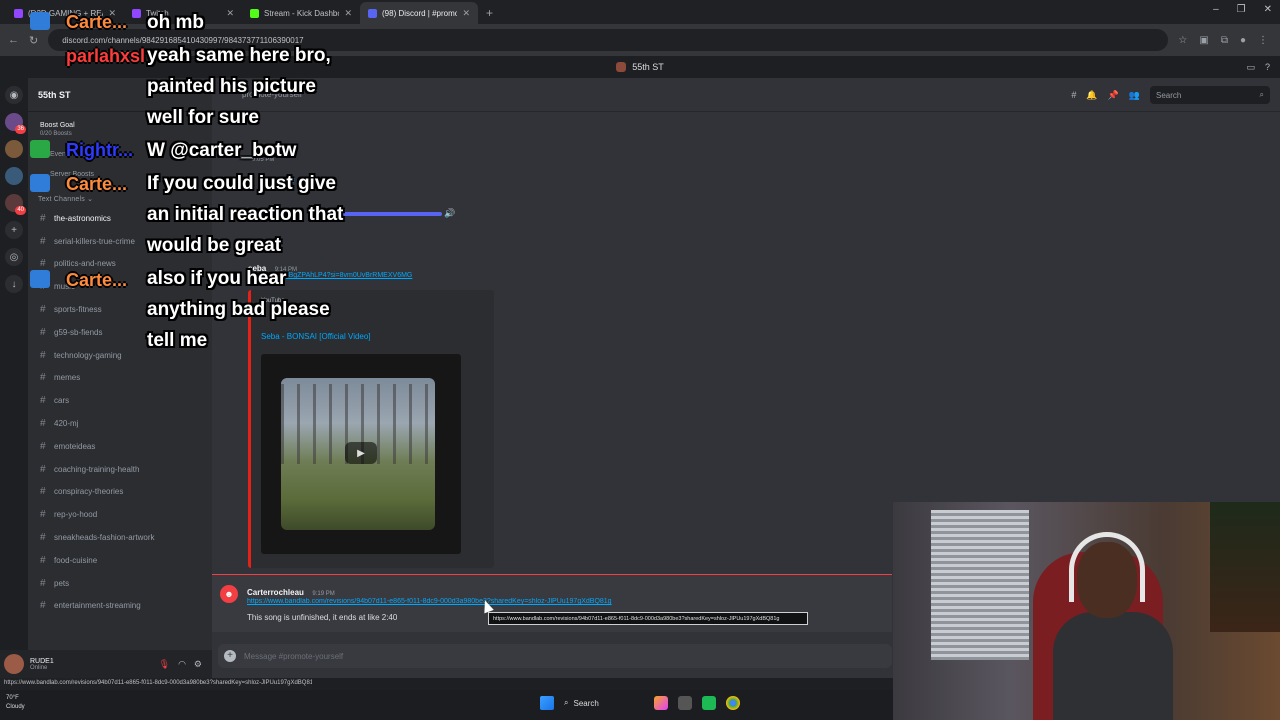 This screenshot has width=1280, height=720. I want to click on avatar, so click(14, 664).